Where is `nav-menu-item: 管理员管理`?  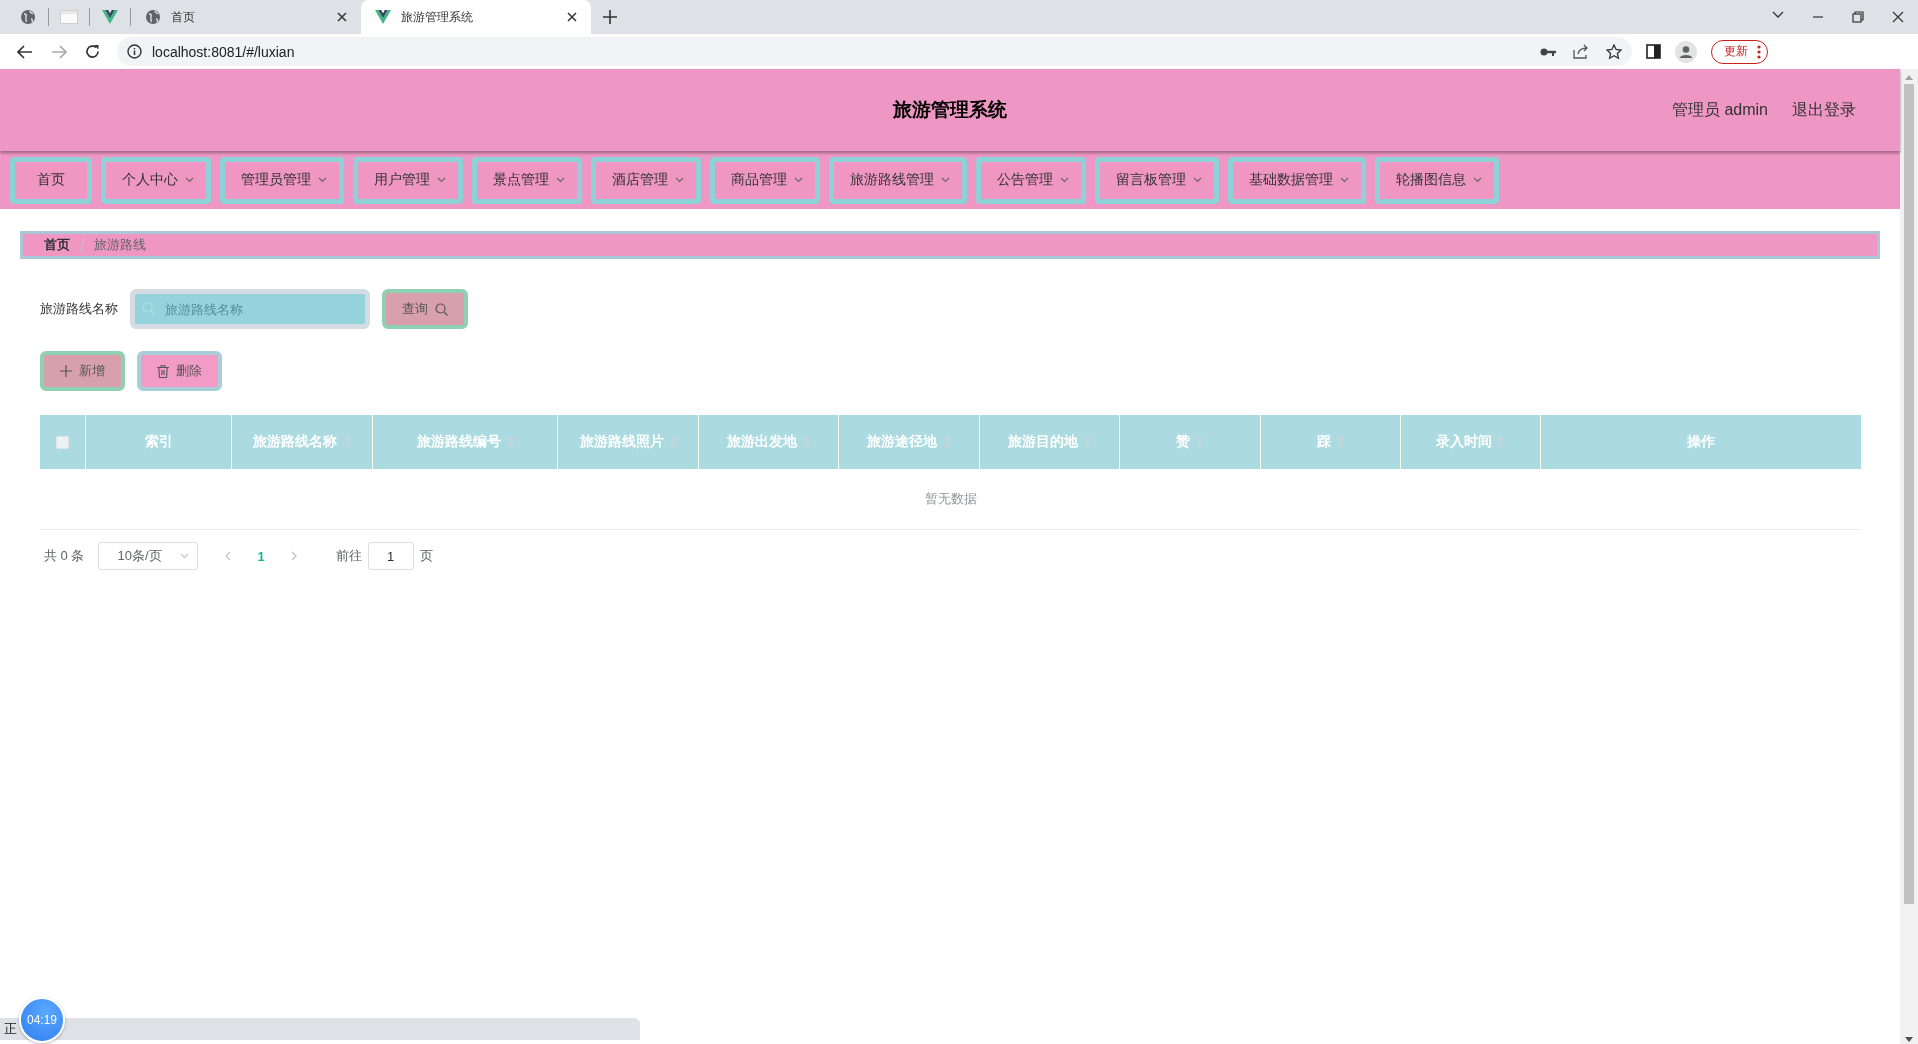
nav-menu-item: 管理员管理 is located at coordinates (282, 180).